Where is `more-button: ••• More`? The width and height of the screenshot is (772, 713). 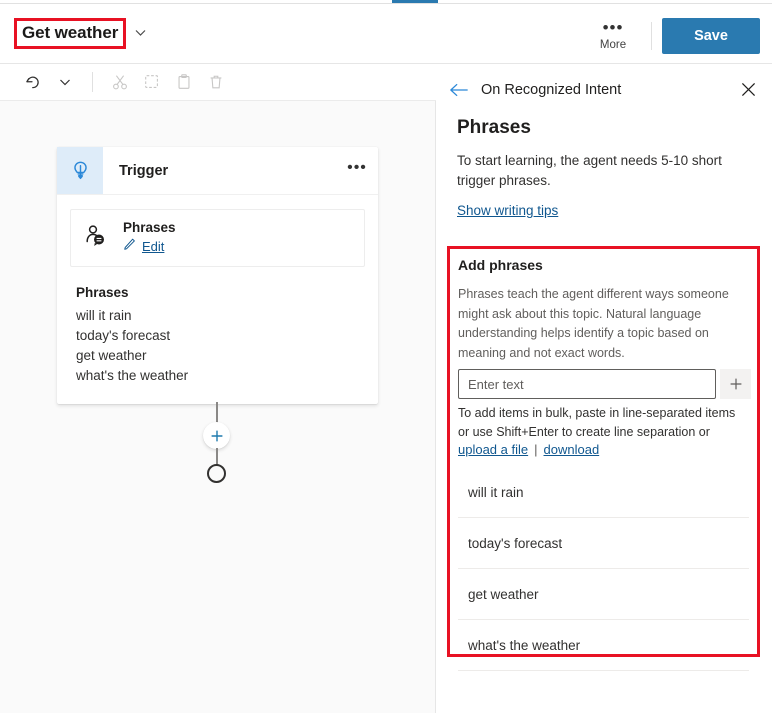 more-button: ••• More is located at coordinates (613, 36).